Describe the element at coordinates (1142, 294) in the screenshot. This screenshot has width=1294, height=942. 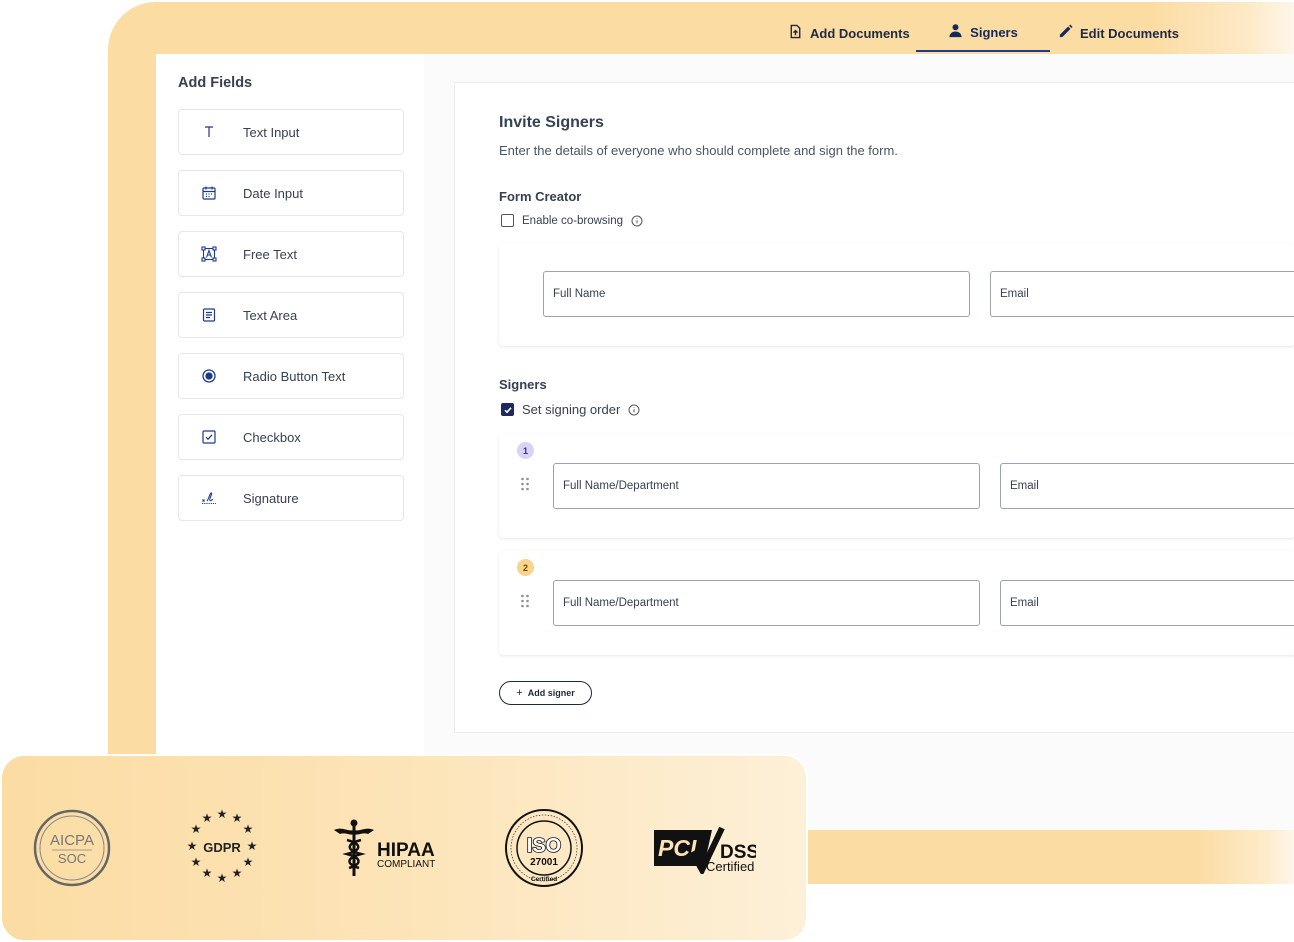
I see `creator-email-input: Email` at that location.